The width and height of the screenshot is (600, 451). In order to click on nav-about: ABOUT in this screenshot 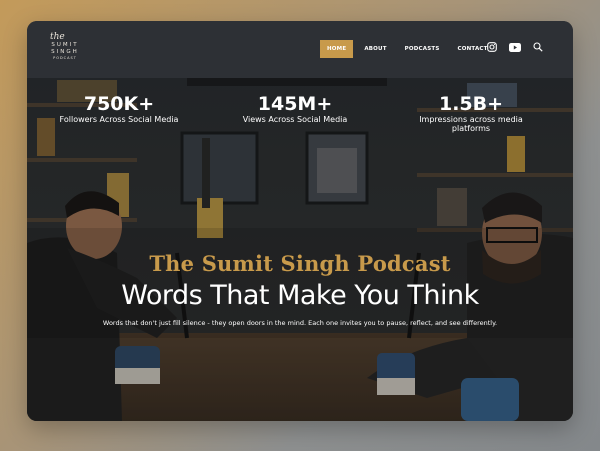, I will do `click(375, 49)`.